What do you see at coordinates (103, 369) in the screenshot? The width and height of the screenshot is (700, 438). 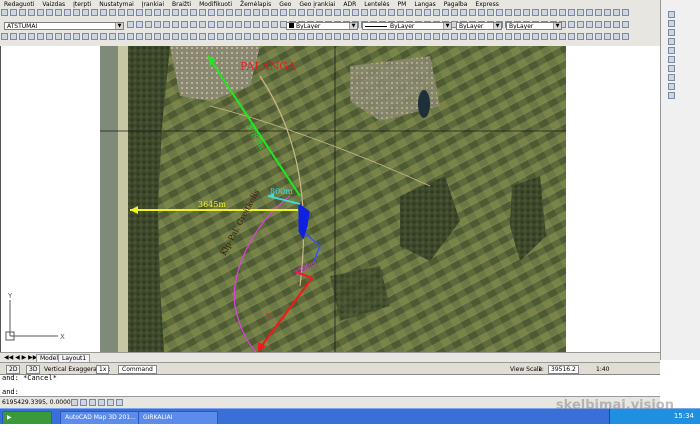 I see `vert-exag-input: 1x` at bounding box center [103, 369].